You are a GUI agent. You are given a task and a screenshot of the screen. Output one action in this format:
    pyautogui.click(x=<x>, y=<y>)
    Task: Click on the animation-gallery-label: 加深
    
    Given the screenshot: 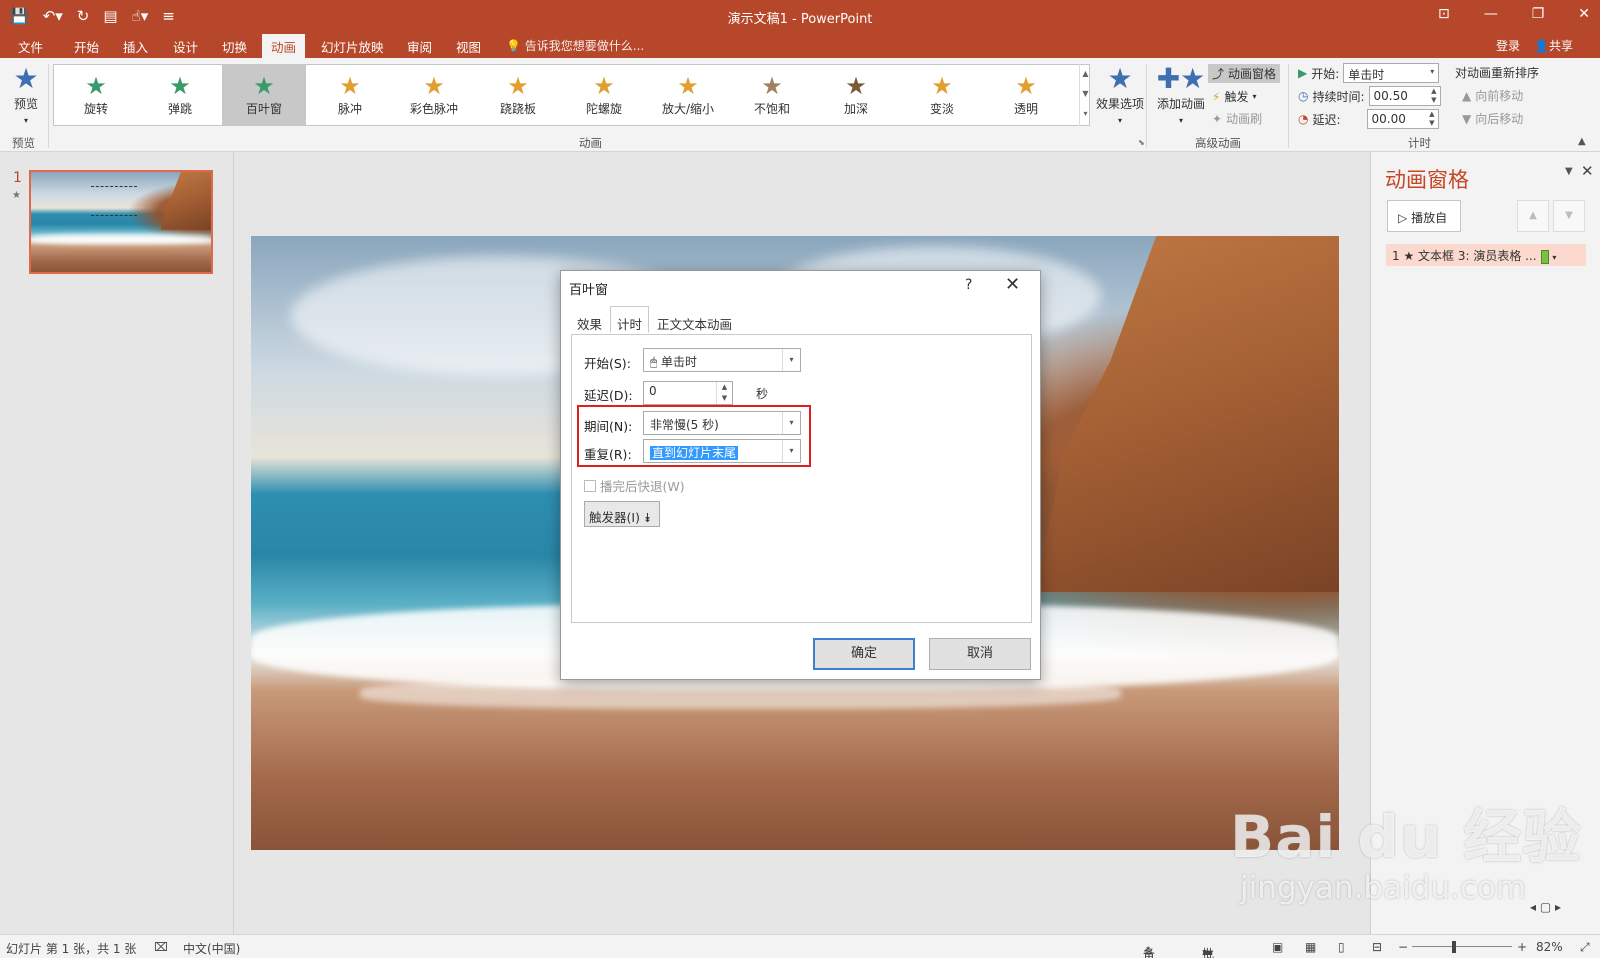 What is the action you would take?
    pyautogui.click(x=855, y=109)
    